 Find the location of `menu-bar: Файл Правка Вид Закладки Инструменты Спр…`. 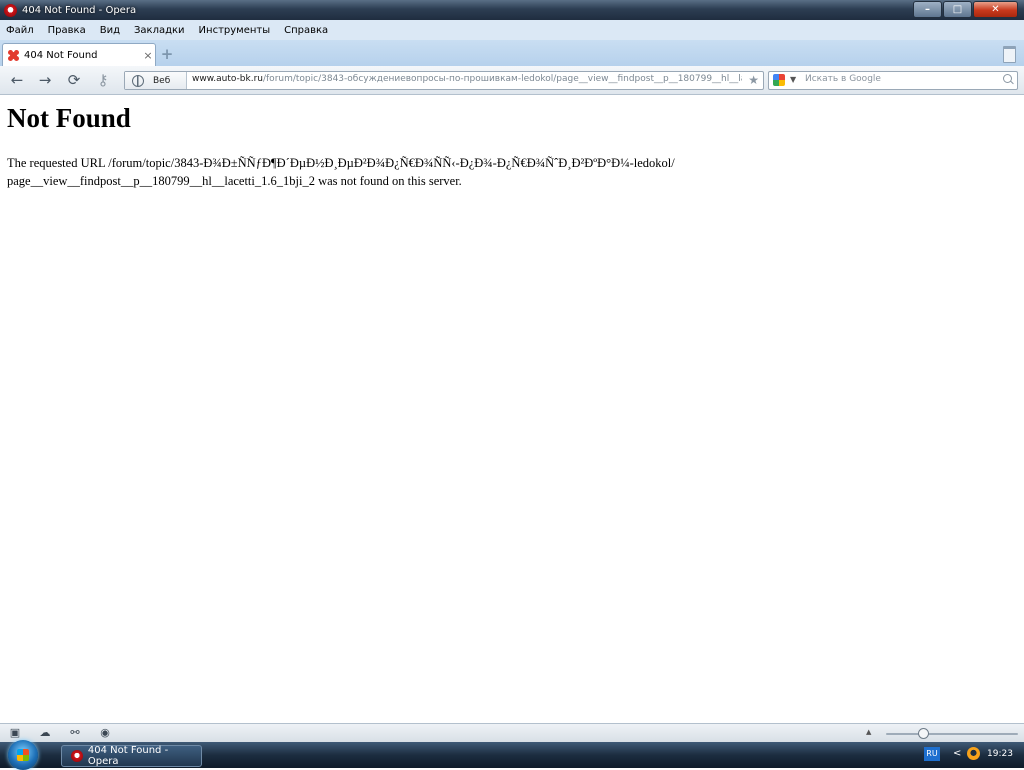

menu-bar: Файл Правка Вид Закладки Инструменты Спр… is located at coordinates (512, 30).